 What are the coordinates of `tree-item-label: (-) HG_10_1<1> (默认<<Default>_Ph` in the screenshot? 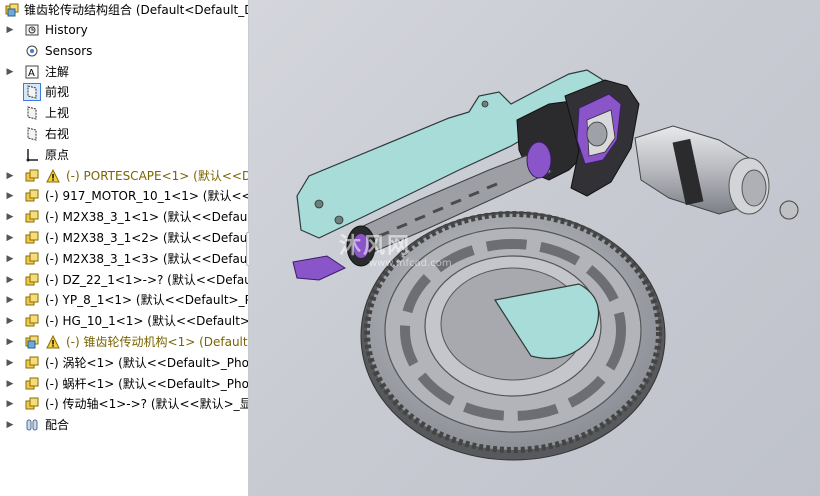 It's located at (147, 321).